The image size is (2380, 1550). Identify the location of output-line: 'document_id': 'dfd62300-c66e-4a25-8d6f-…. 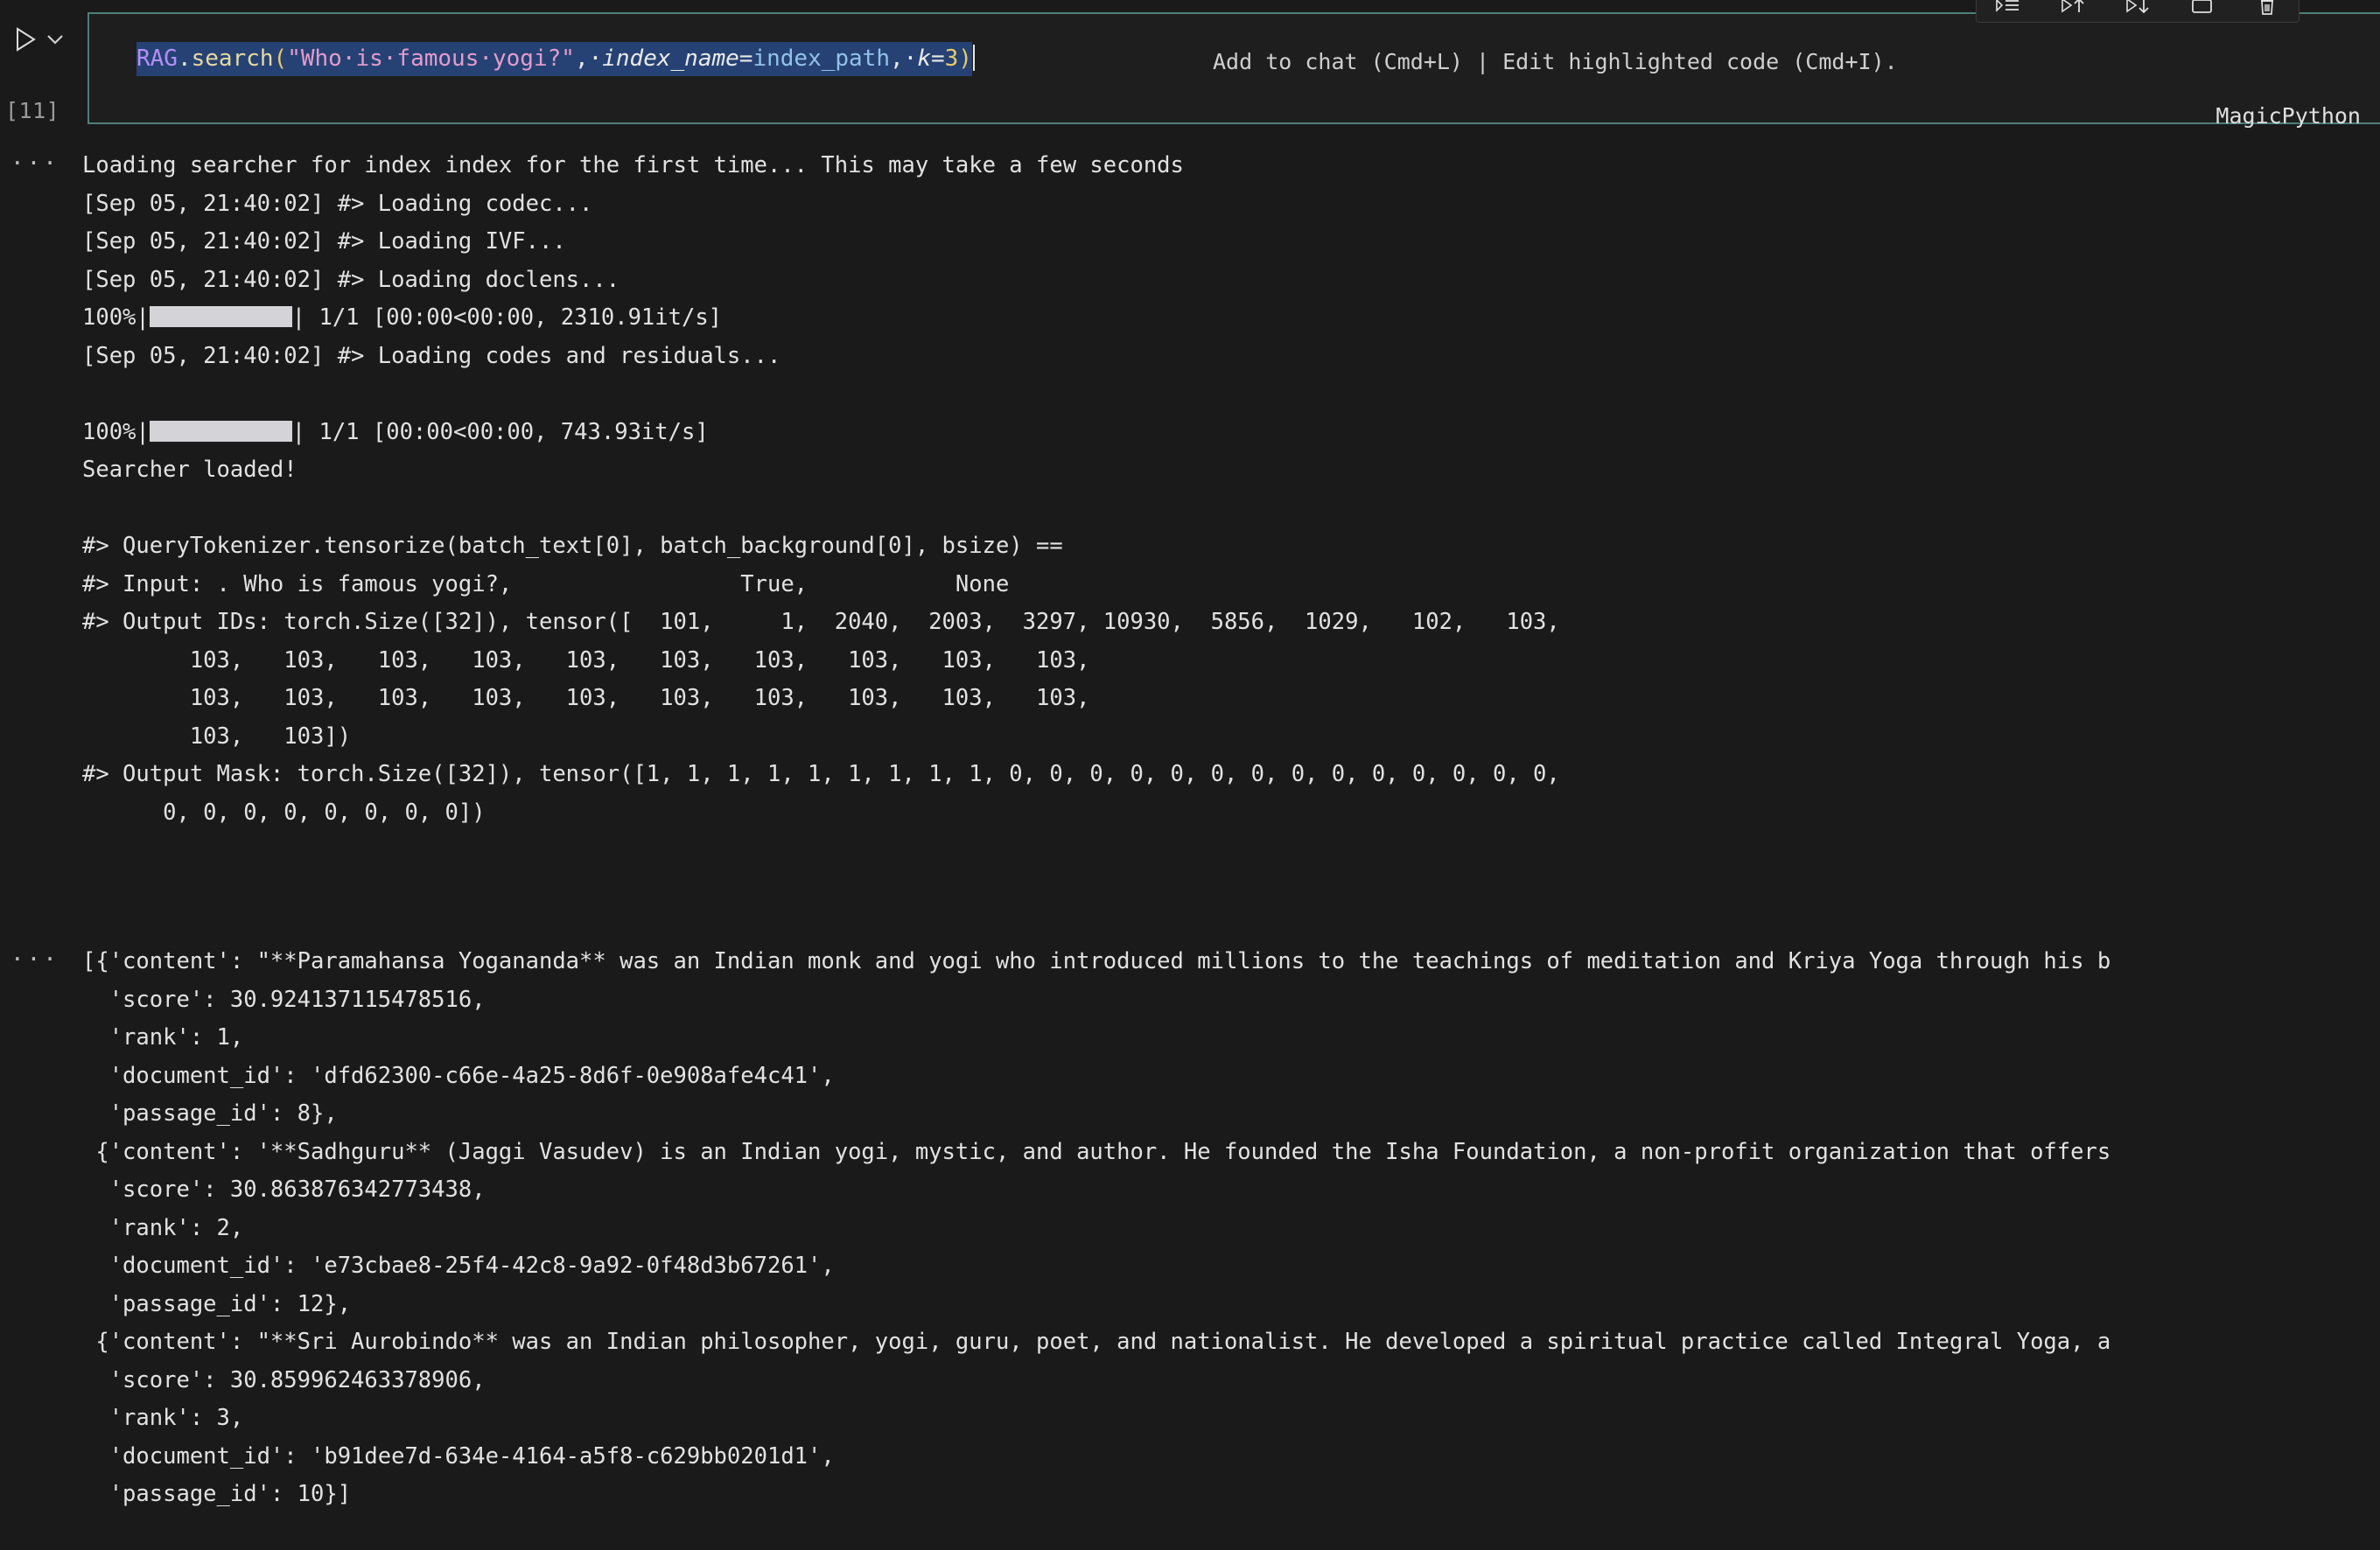
(458, 1076).